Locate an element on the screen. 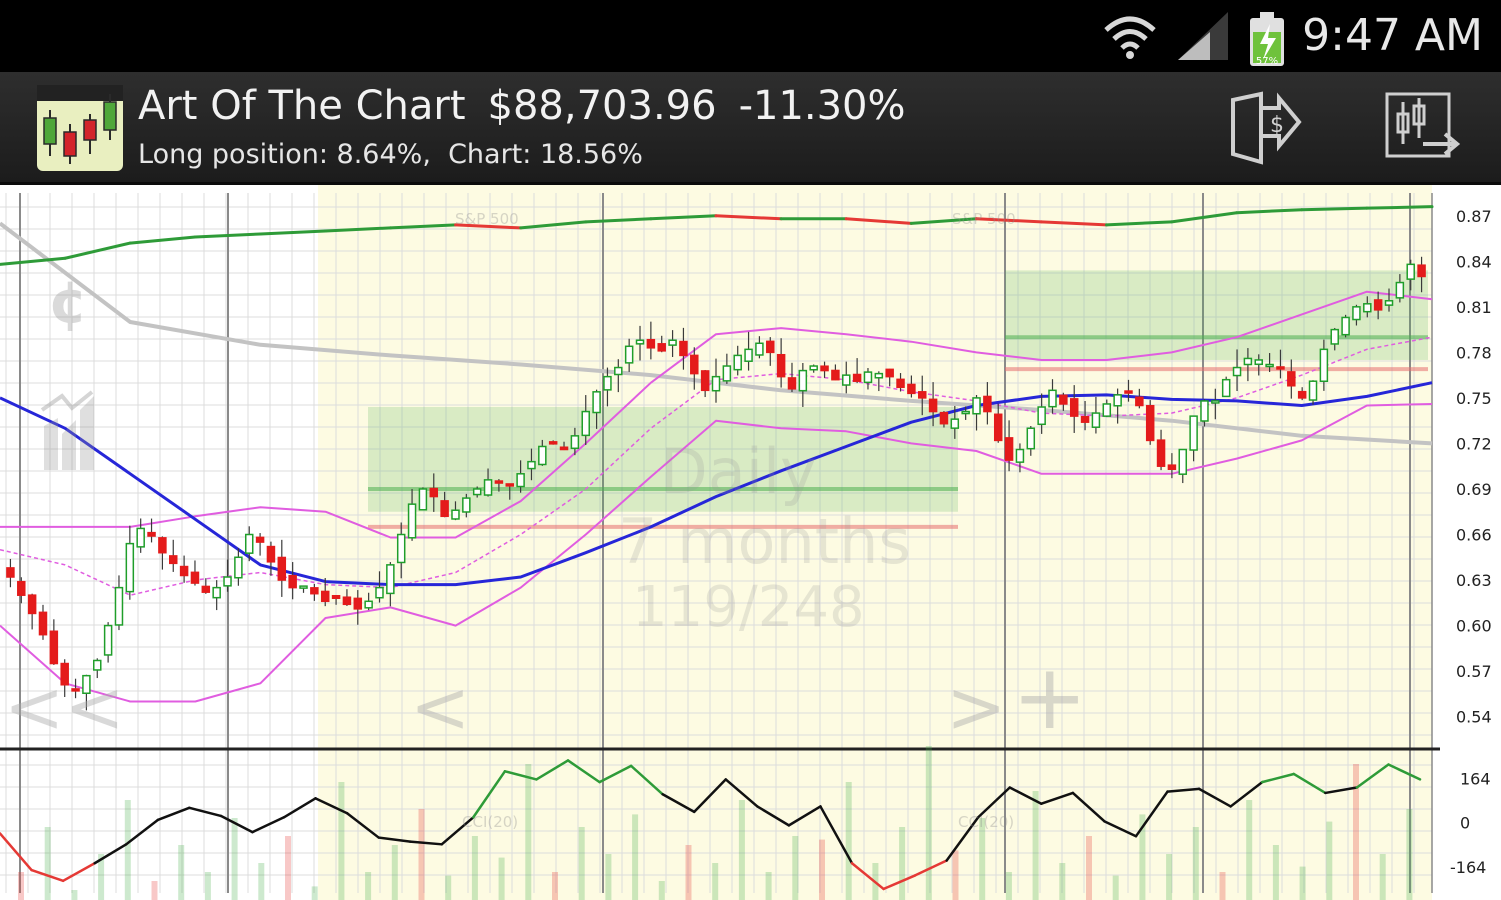 Image resolution: width=1501 pixels, height=900 pixels. cci-axis-tick: -164 is located at coordinates (1468, 867).